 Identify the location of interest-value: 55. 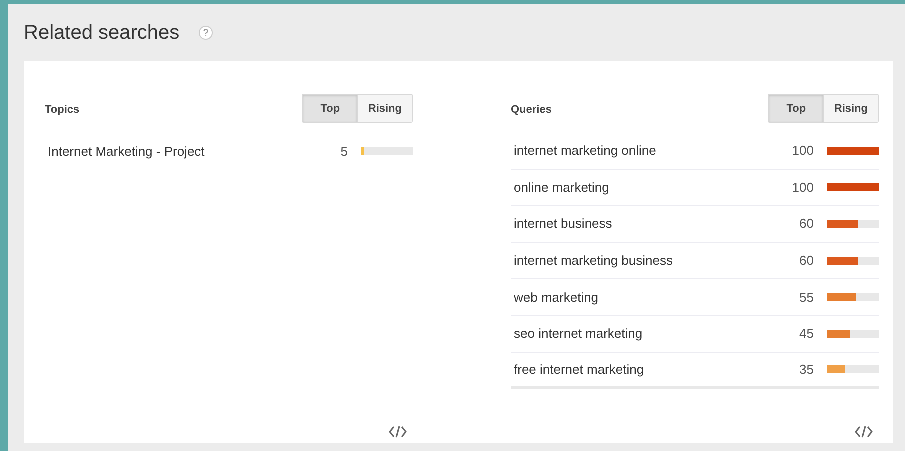
(807, 297).